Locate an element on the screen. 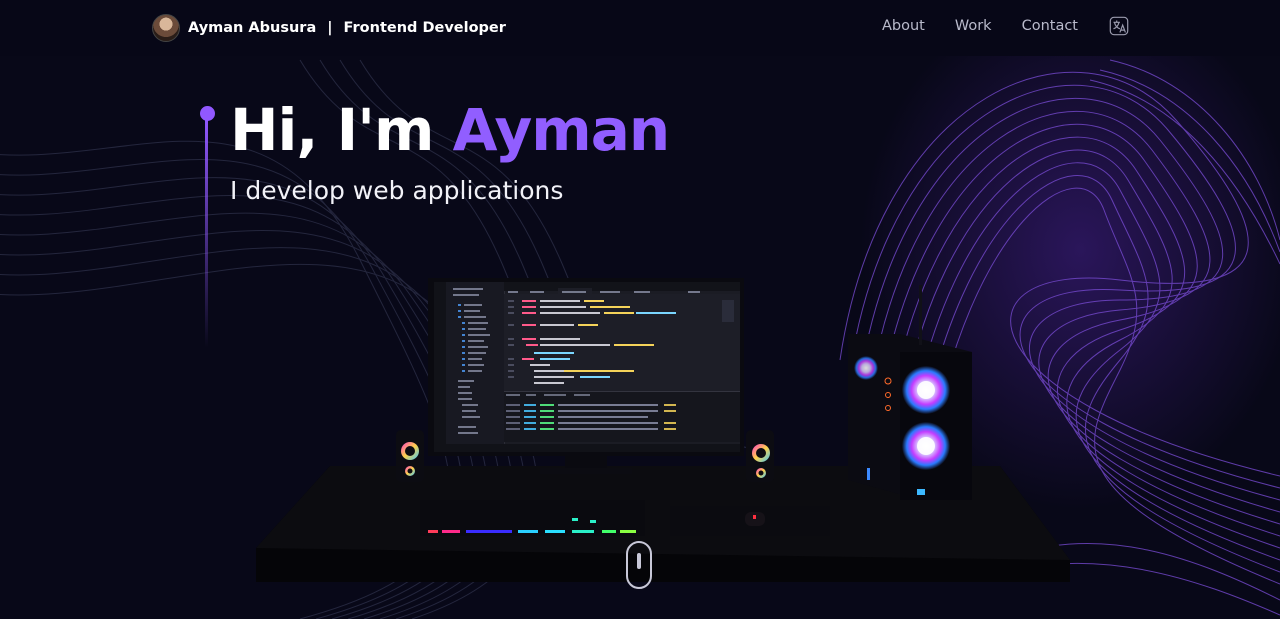 The image size is (1280, 619). editor-tab-bar is located at coordinates (622, 289).